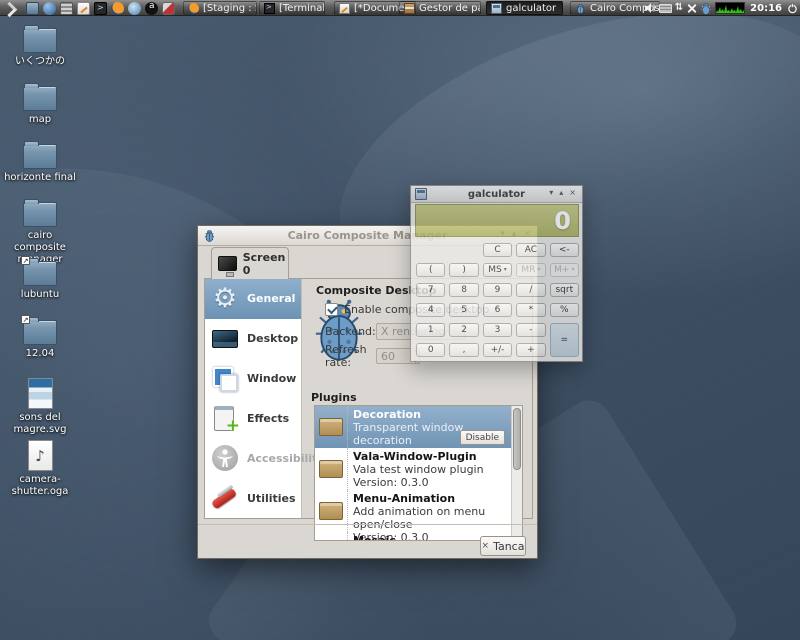  What do you see at coordinates (496, 194) in the screenshot?
I see `galculator-titlebar: galculator ▾ ▴ ×` at bounding box center [496, 194].